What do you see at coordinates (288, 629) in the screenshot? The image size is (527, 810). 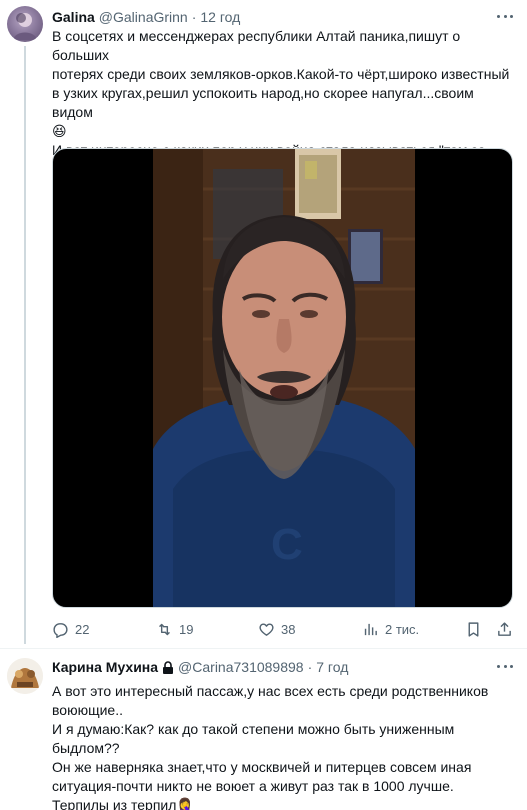 I see `like-count: 38` at bounding box center [288, 629].